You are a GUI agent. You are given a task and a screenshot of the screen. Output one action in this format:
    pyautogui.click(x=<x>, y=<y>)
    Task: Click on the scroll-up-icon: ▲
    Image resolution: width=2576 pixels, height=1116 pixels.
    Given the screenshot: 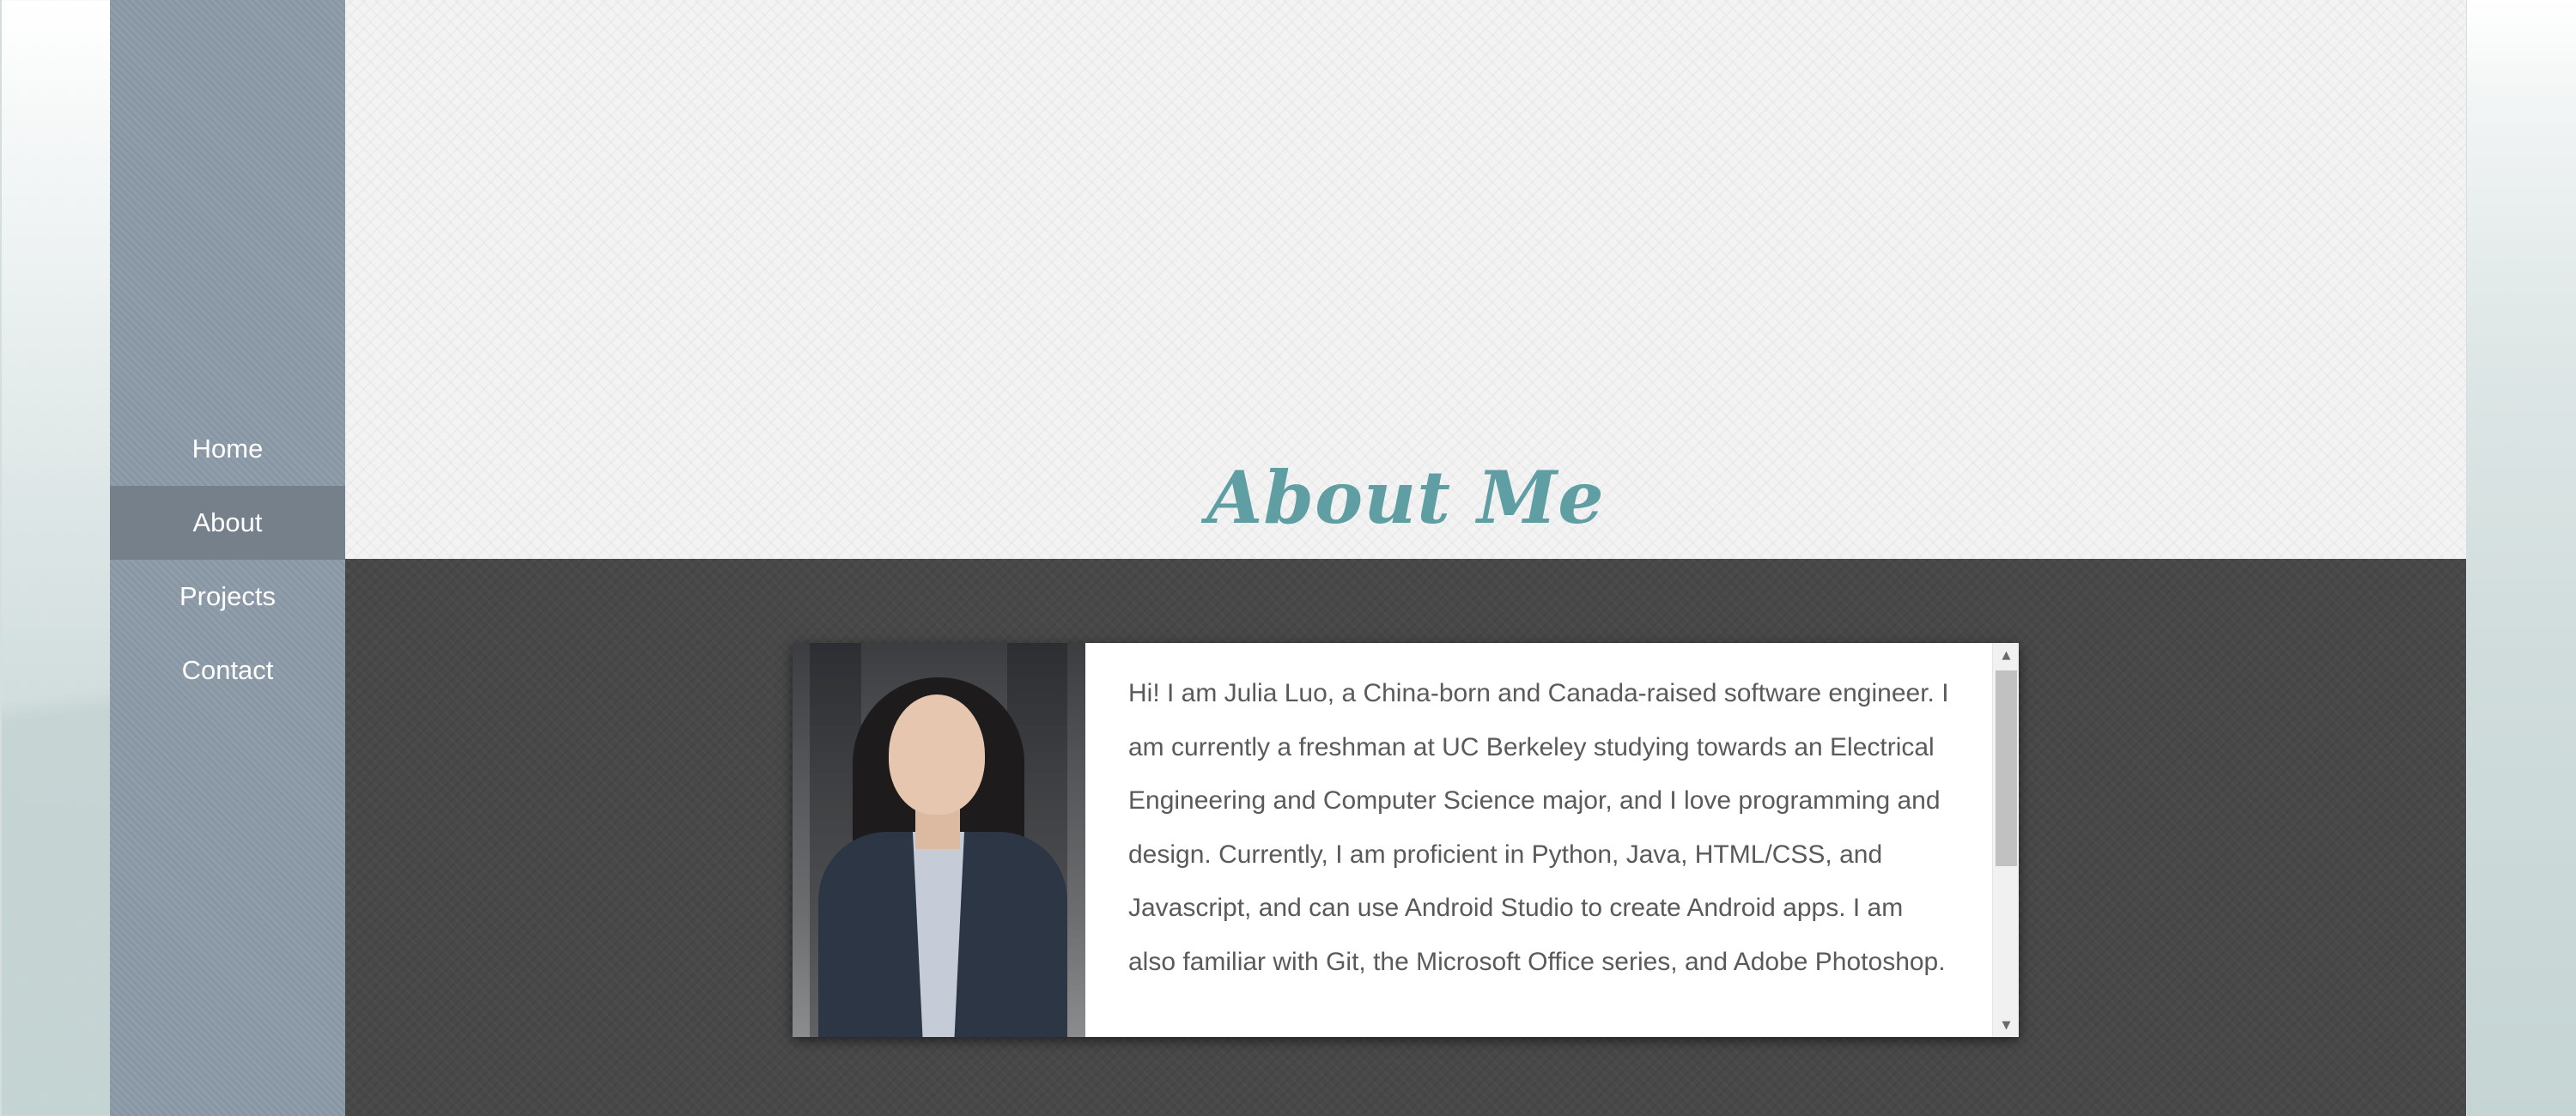 What is the action you would take?
    pyautogui.click(x=2006, y=655)
    